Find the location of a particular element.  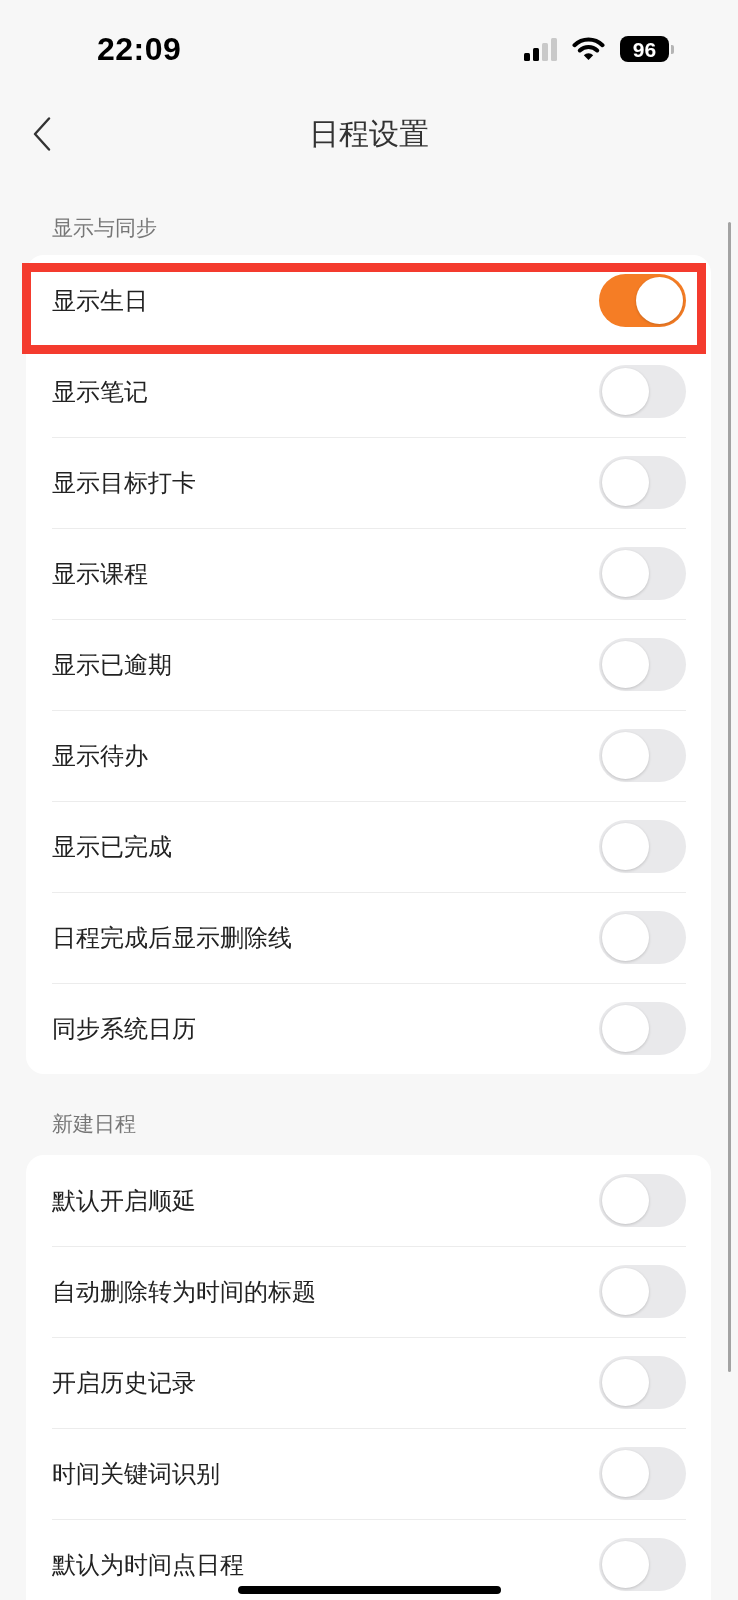

setting-label: 显示课程 is located at coordinates (100, 573).